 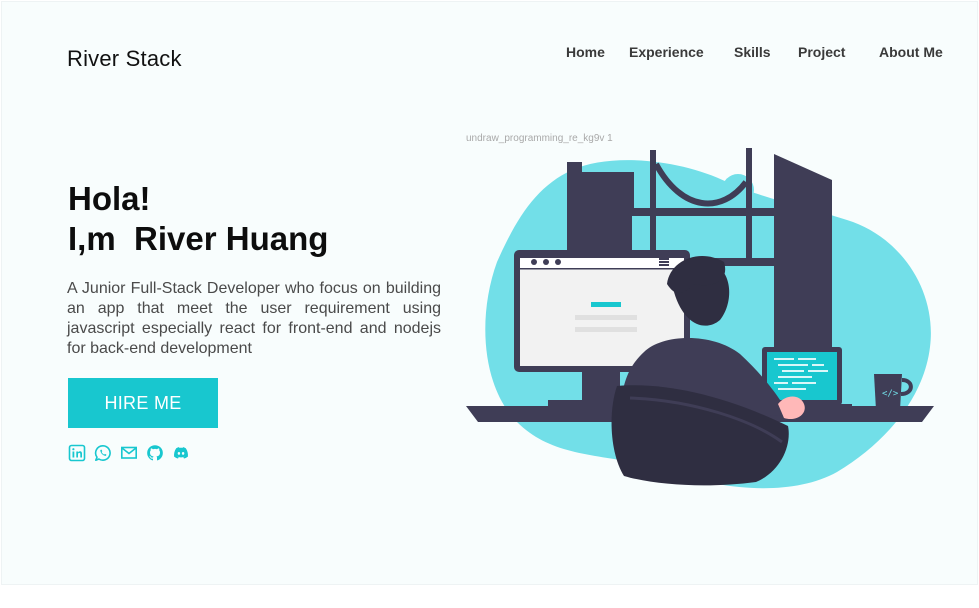 I want to click on discord-icon, so click(x=181, y=453).